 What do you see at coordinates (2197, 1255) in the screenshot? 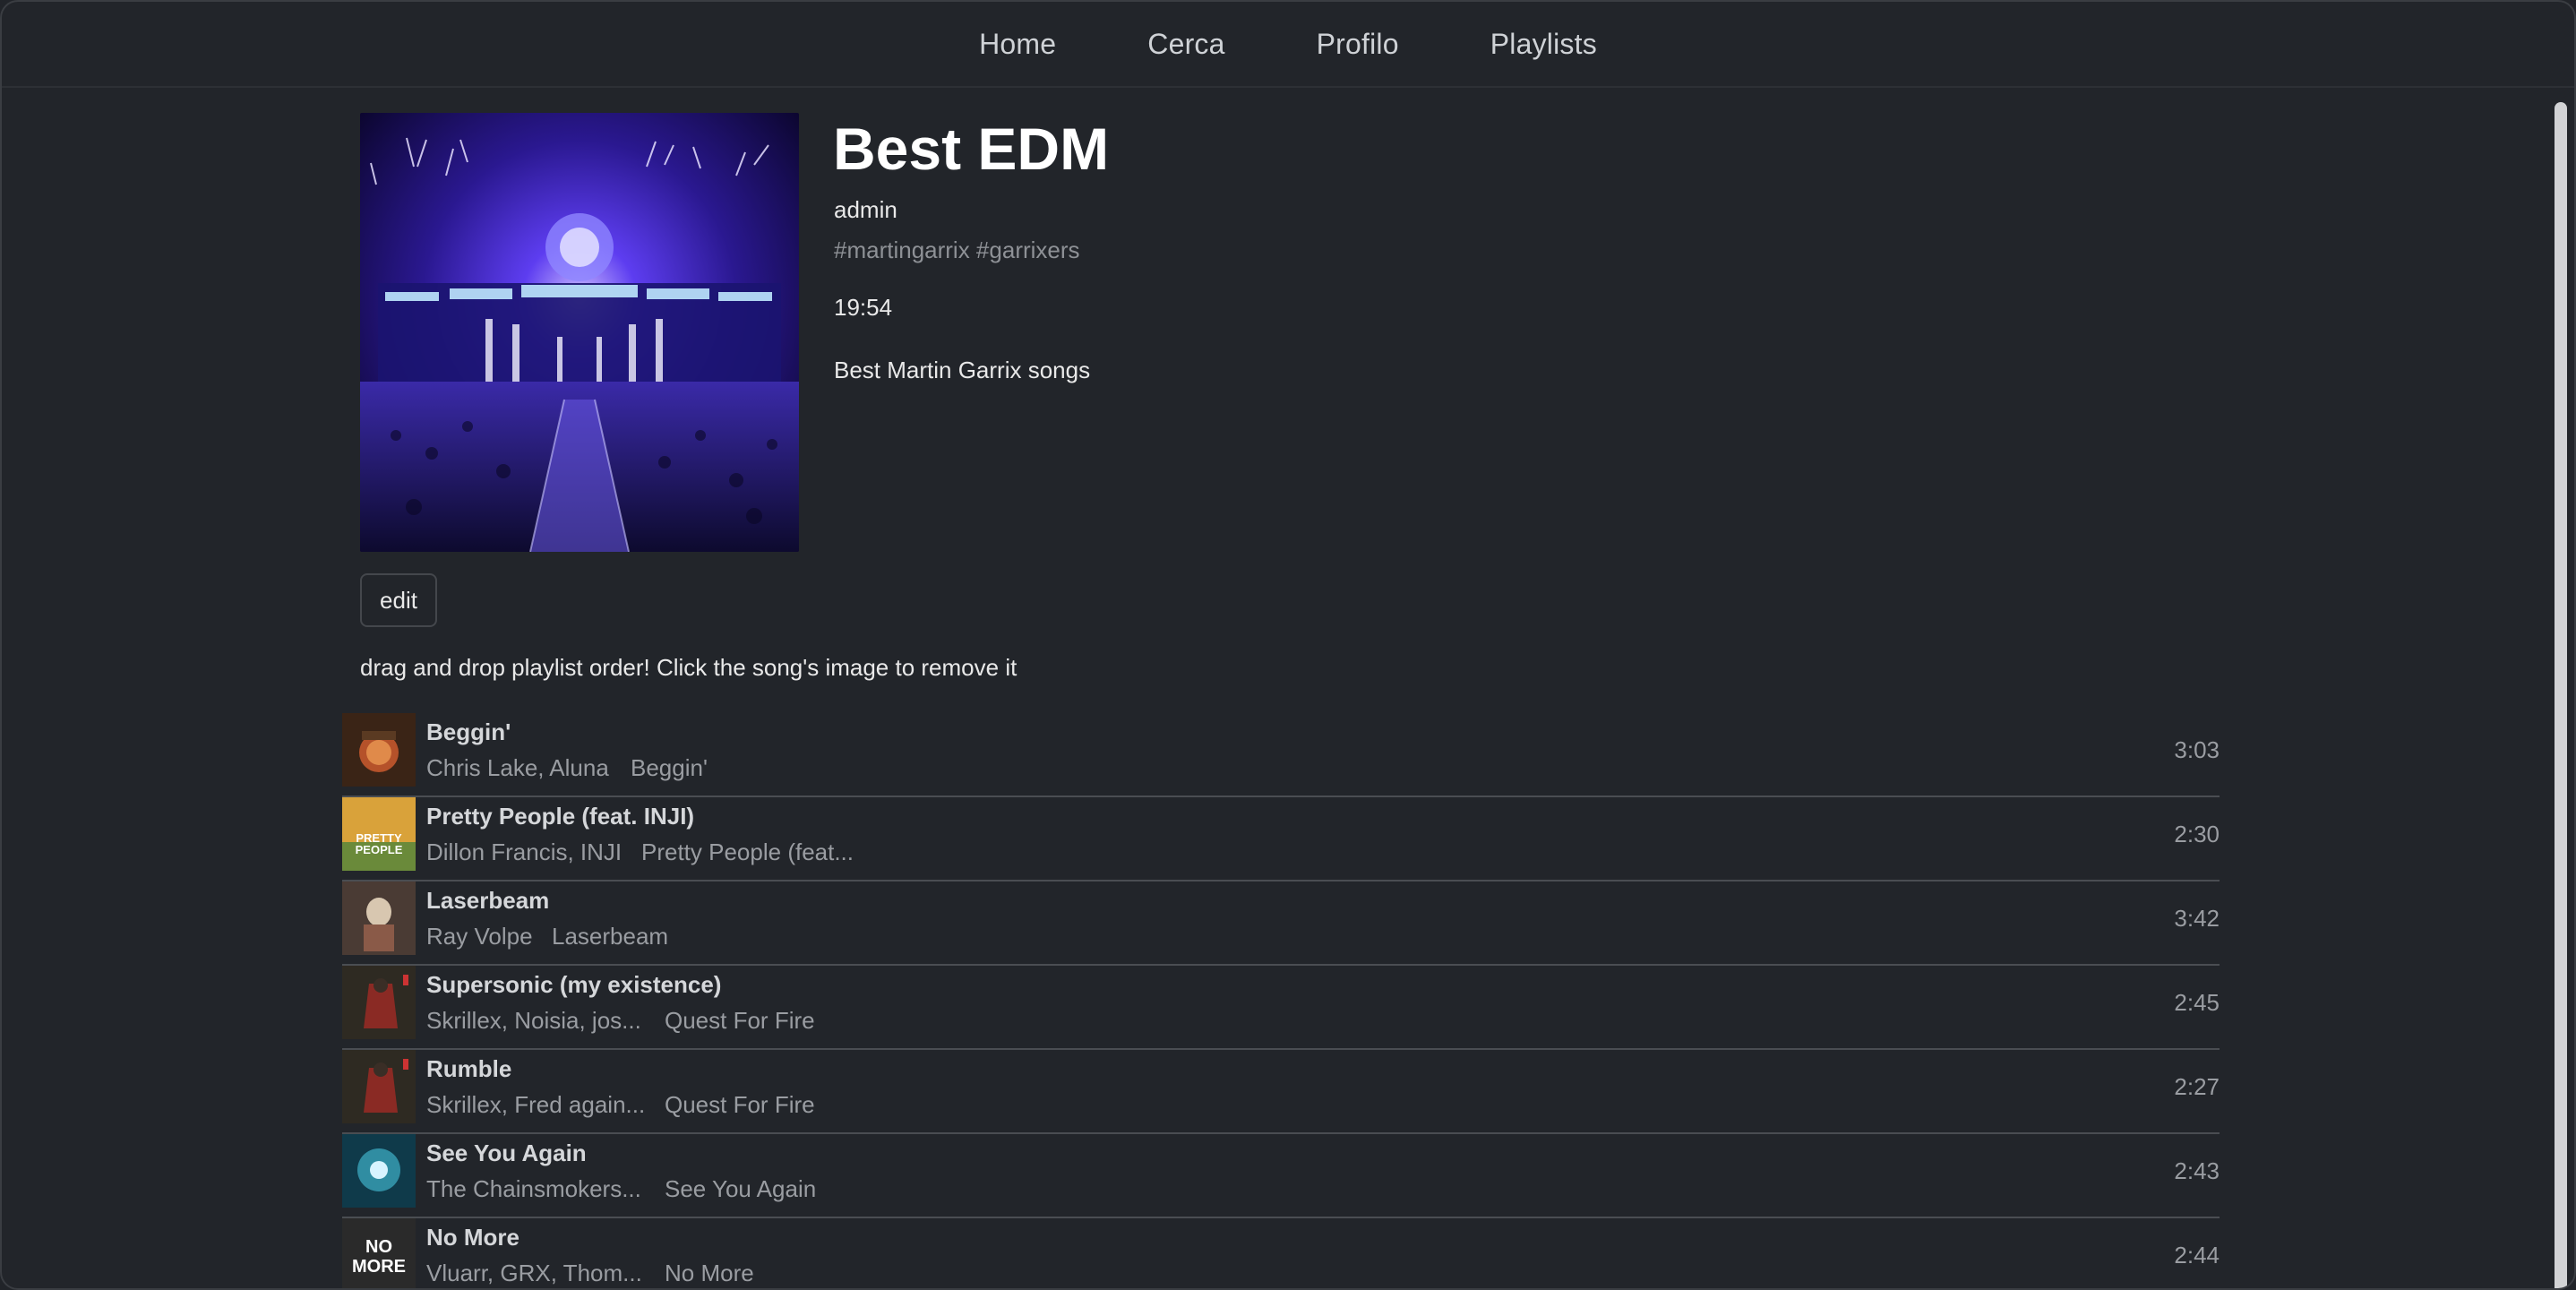
I see `song-duration: 2:44` at bounding box center [2197, 1255].